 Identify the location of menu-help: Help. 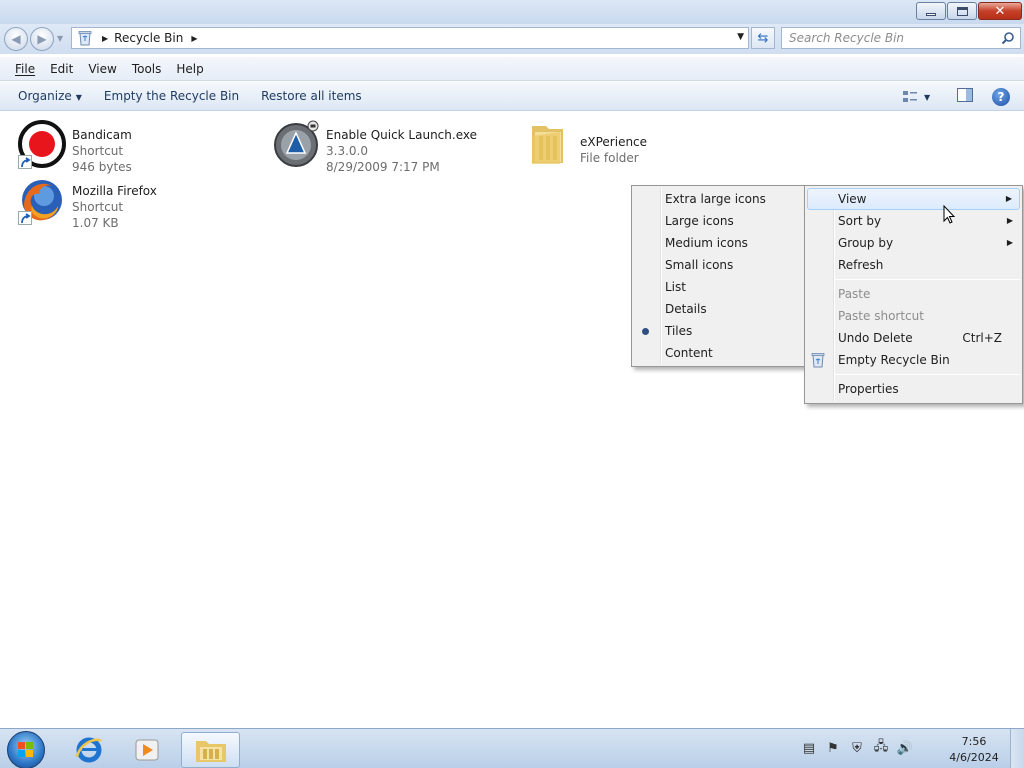
(189, 69).